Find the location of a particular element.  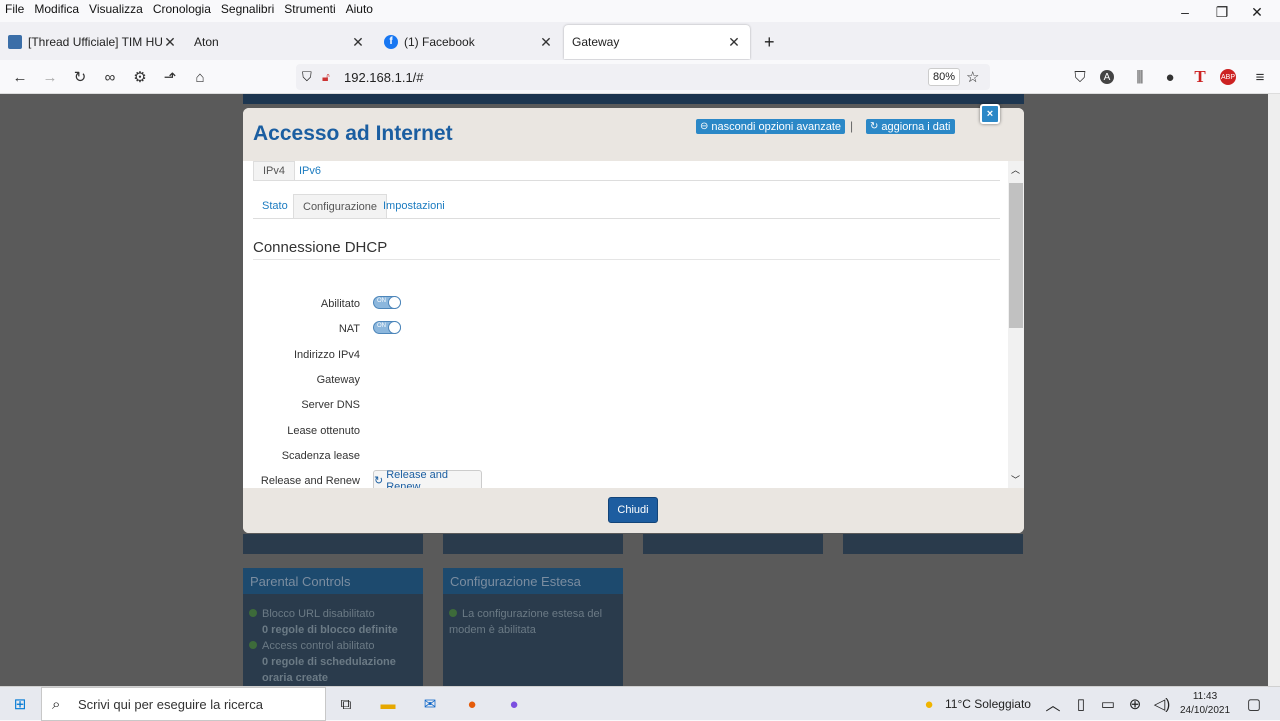

modal-close-icon: × is located at coordinates (990, 114).